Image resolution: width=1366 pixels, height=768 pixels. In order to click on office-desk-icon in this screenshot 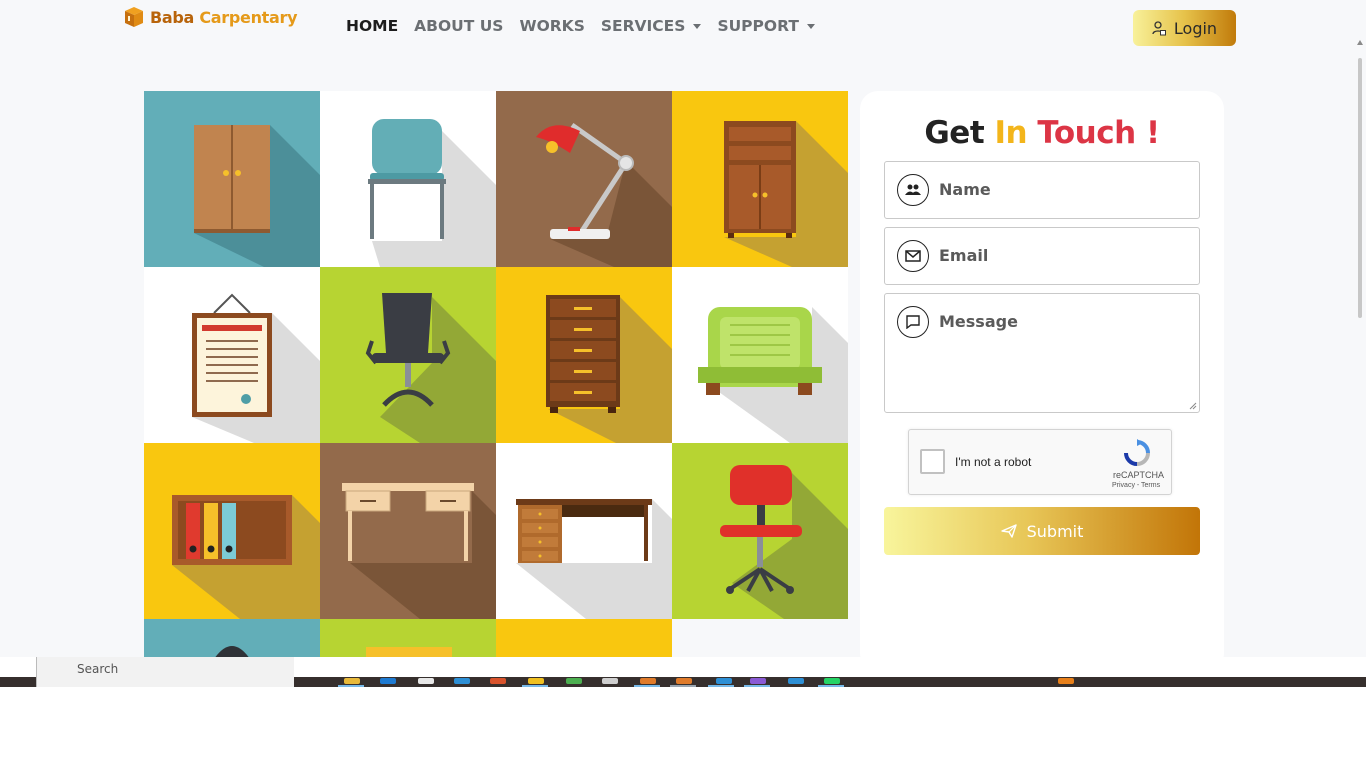, I will do `click(594, 559)`.